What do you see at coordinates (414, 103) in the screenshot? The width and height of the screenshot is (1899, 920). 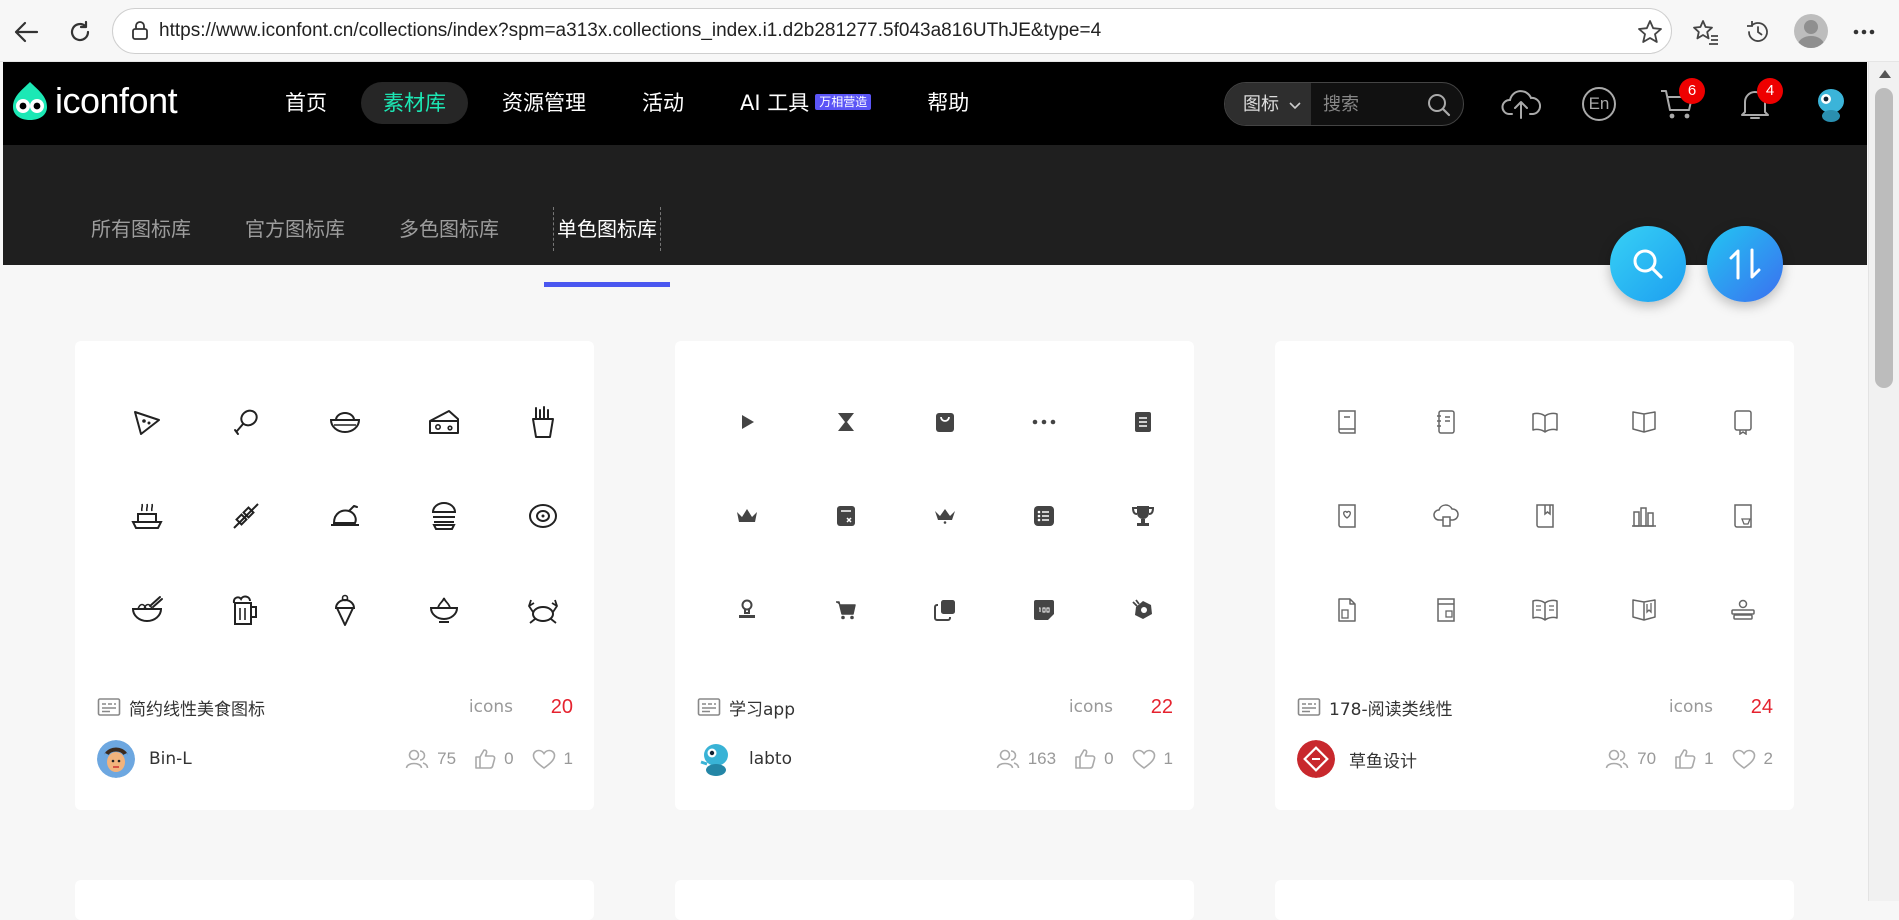 I see `nav-library: 素材库` at bounding box center [414, 103].